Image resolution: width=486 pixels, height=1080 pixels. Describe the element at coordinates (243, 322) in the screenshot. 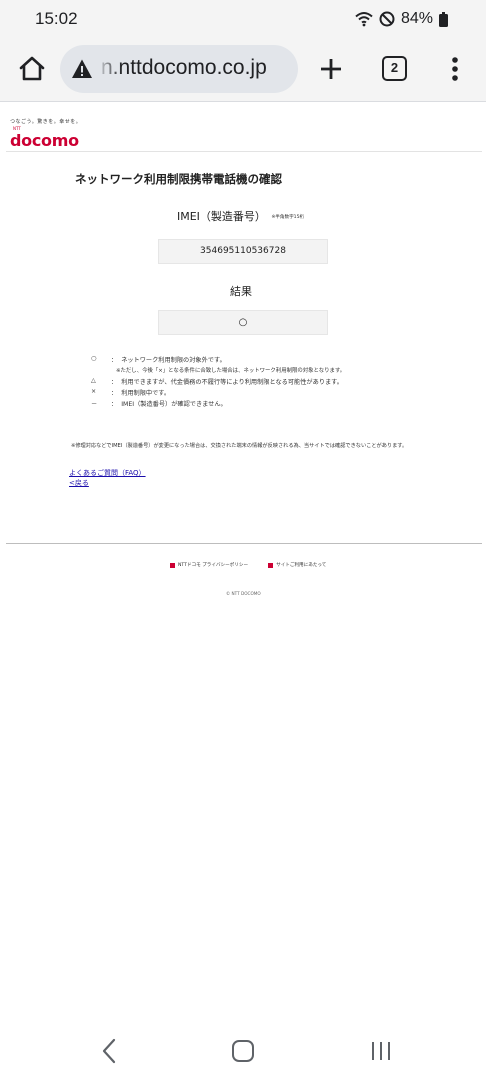

I see `result-value-box: ○` at that location.